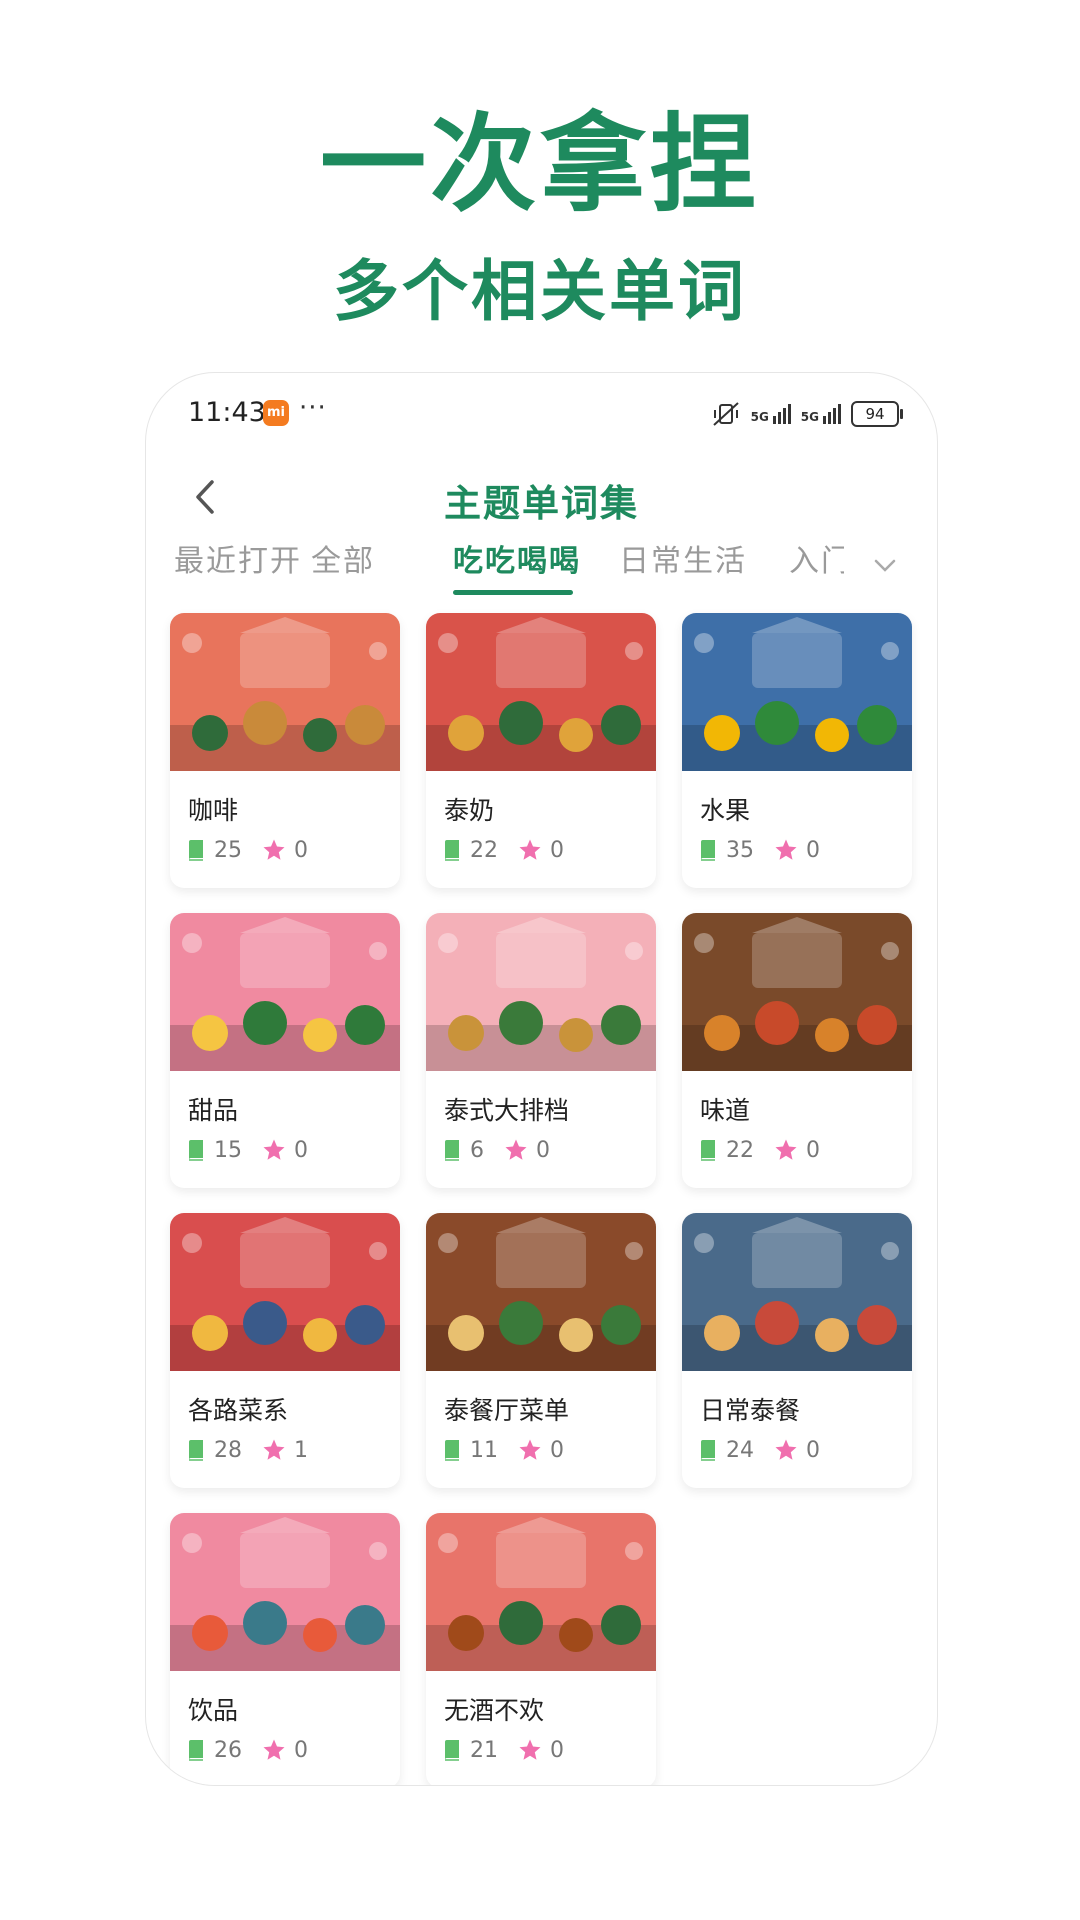 This screenshot has height=1920, width=1080. I want to click on topic-name: 咖啡, so click(213, 810).